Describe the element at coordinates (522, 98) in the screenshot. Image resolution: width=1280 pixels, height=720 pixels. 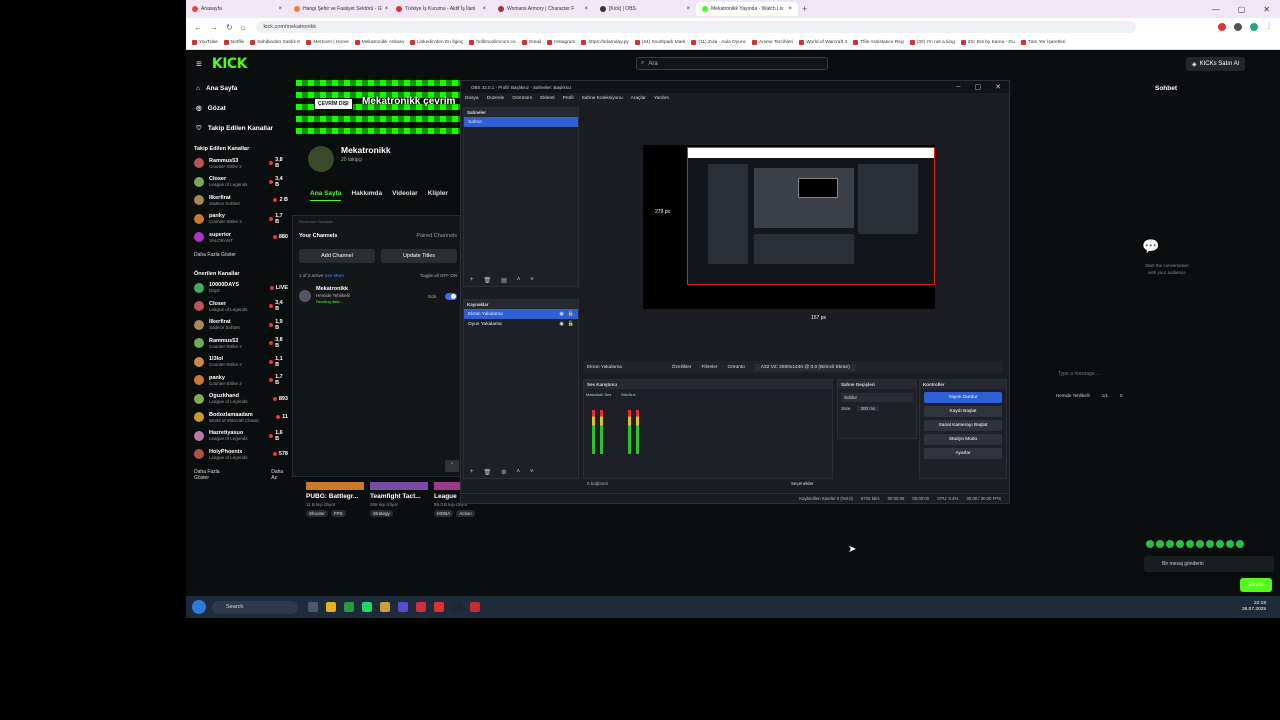
I see `menu-view: Görünüm` at that location.